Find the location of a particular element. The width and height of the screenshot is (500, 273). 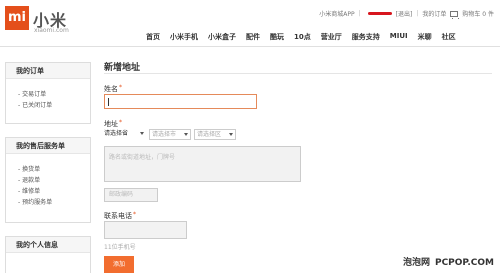

city-select: 请选择市 is located at coordinates (170, 134).